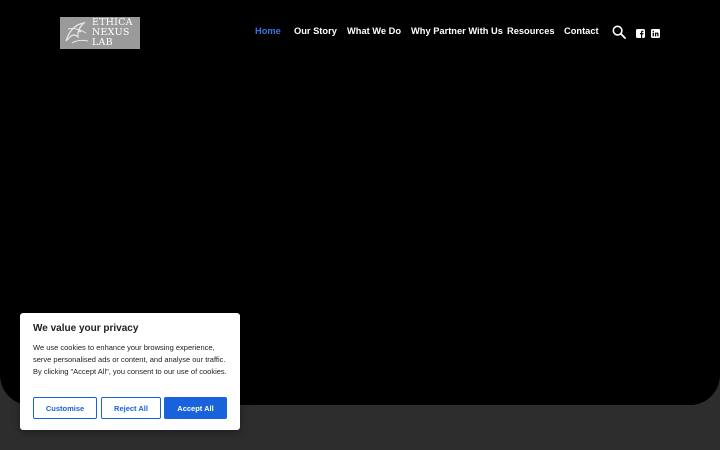 Image resolution: width=720 pixels, height=450 pixels. What do you see at coordinates (374, 33) in the screenshot?
I see `nav-what-we-do: What We Do` at bounding box center [374, 33].